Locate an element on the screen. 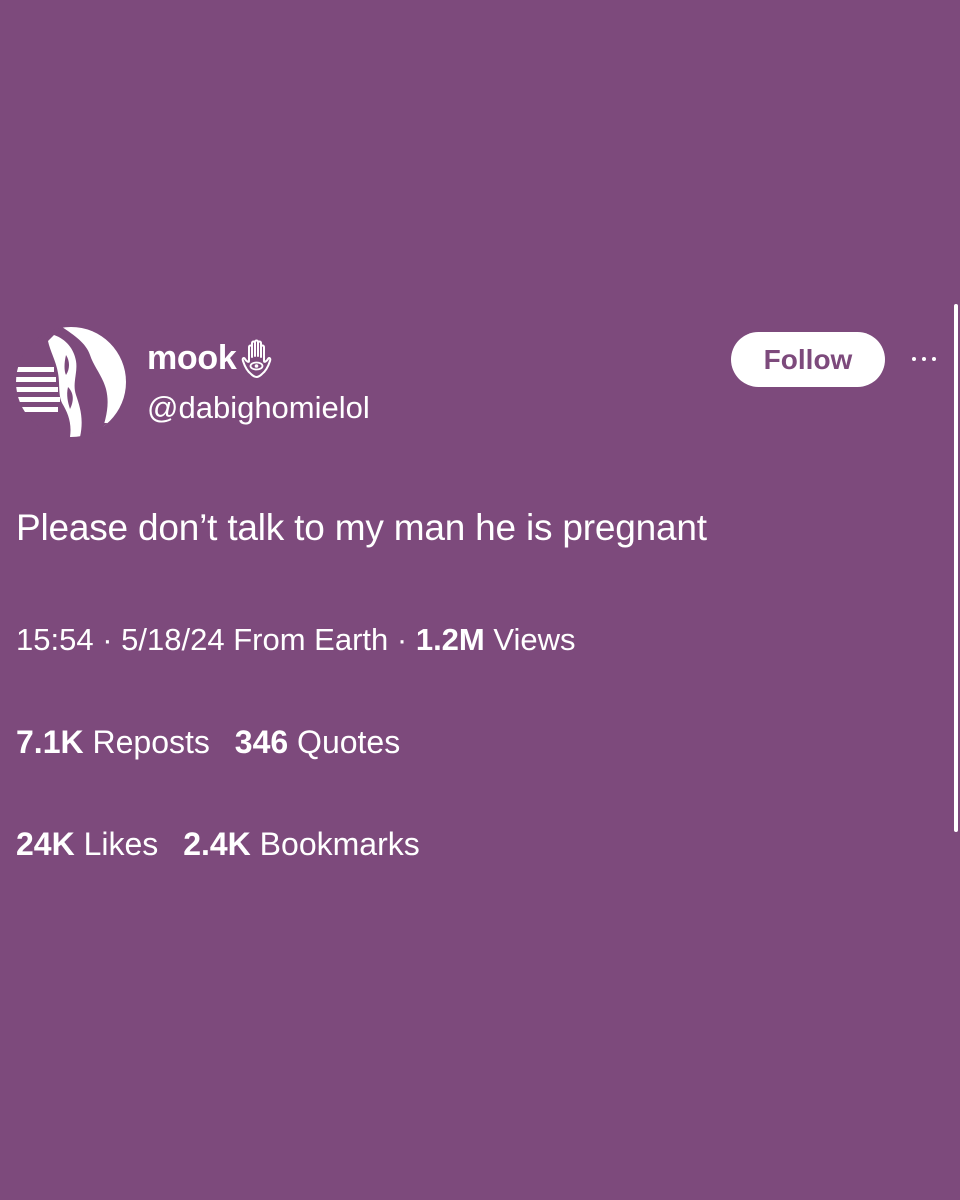 The height and width of the screenshot is (1200, 960). views-count: 1.2M is located at coordinates (450, 639).